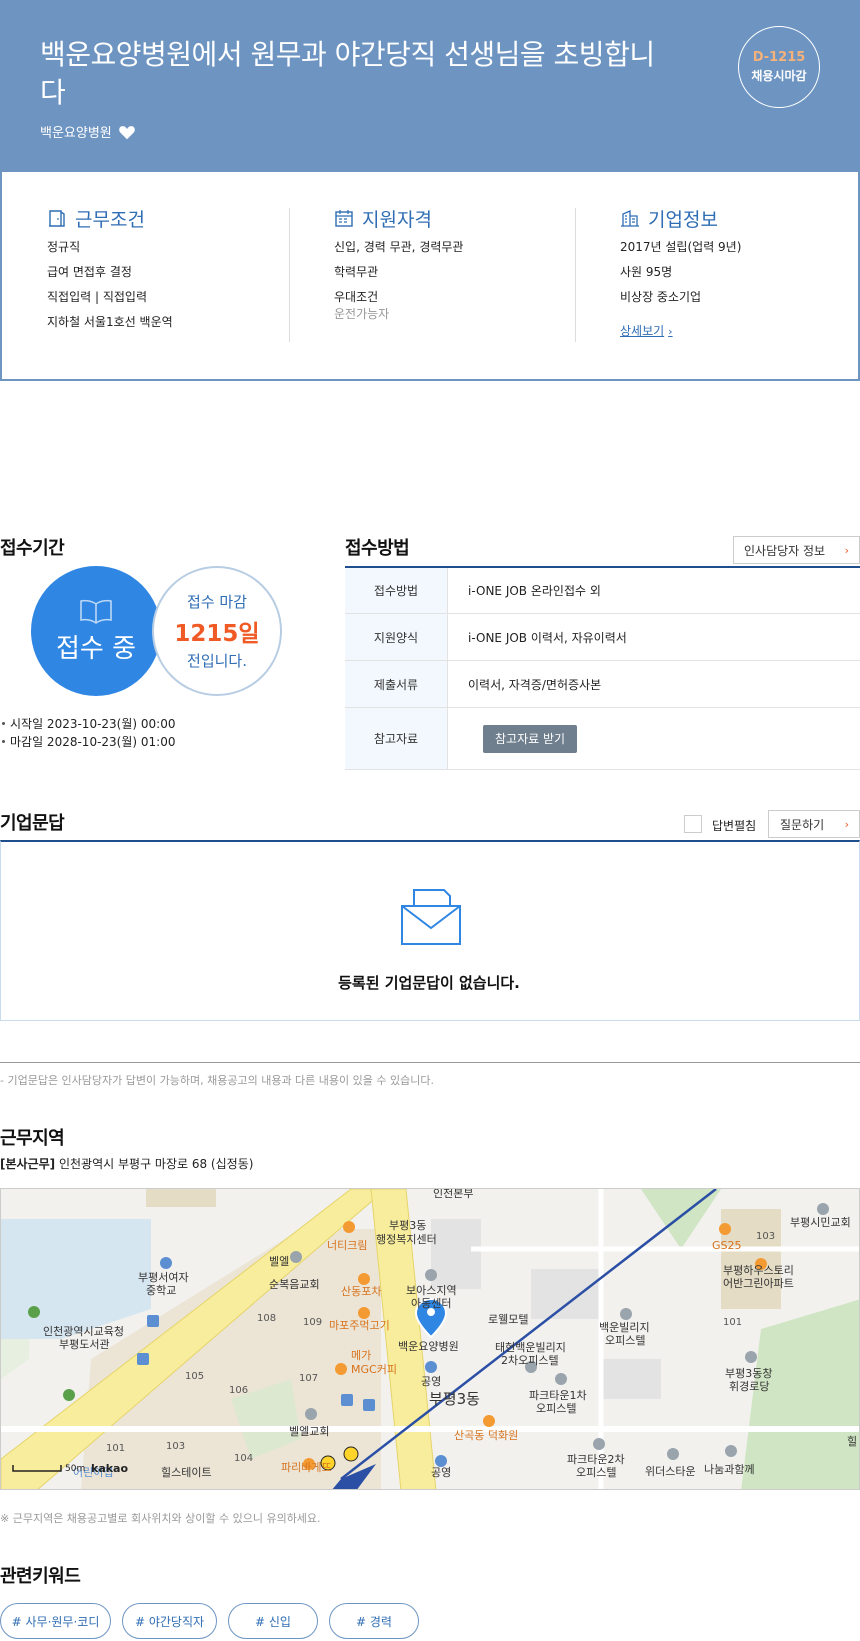 The width and height of the screenshot is (860, 1641). What do you see at coordinates (530, 738) in the screenshot?
I see `download-reference-button: 참고자료 받기` at bounding box center [530, 738].